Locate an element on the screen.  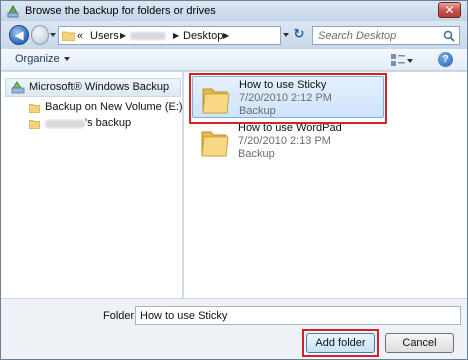
search-icon is located at coordinates (449, 36).